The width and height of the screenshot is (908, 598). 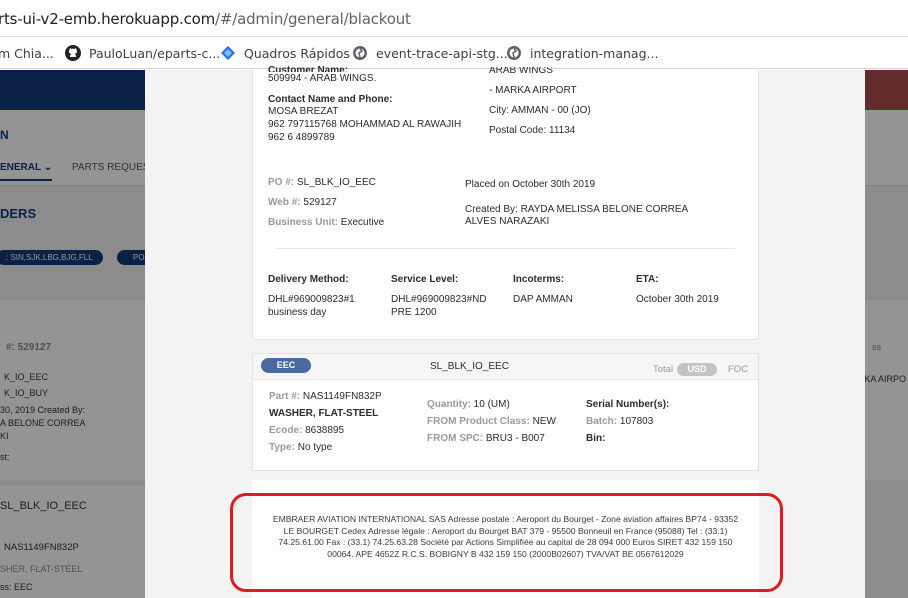 What do you see at coordinates (303, 111) in the screenshot?
I see `contact-line: MOSA BREZAT` at bounding box center [303, 111].